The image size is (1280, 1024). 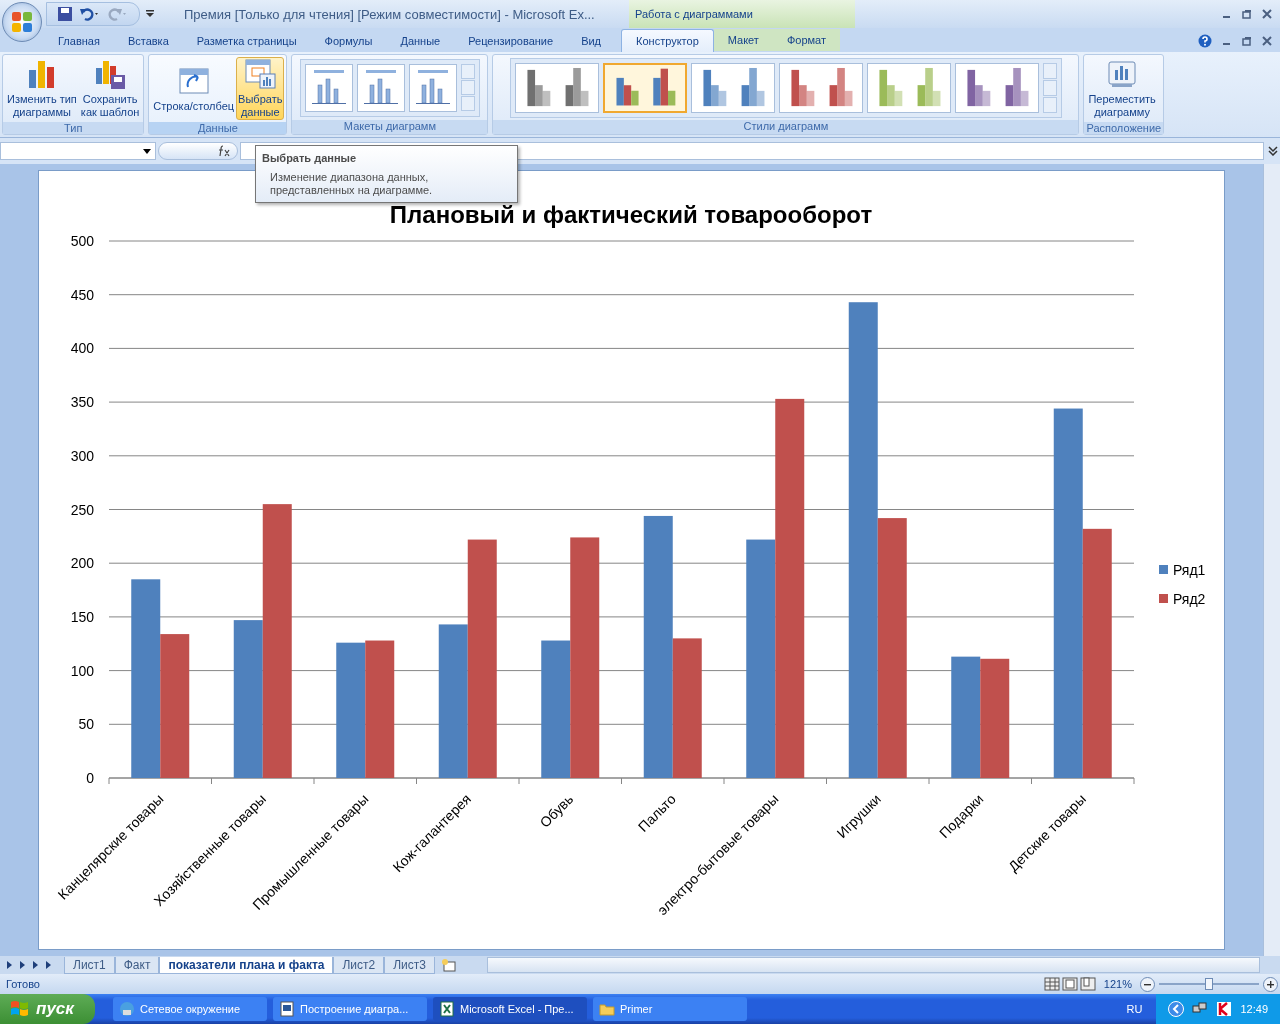 What do you see at coordinates (22, 22) in the screenshot?
I see `four-squares-icon` at bounding box center [22, 22].